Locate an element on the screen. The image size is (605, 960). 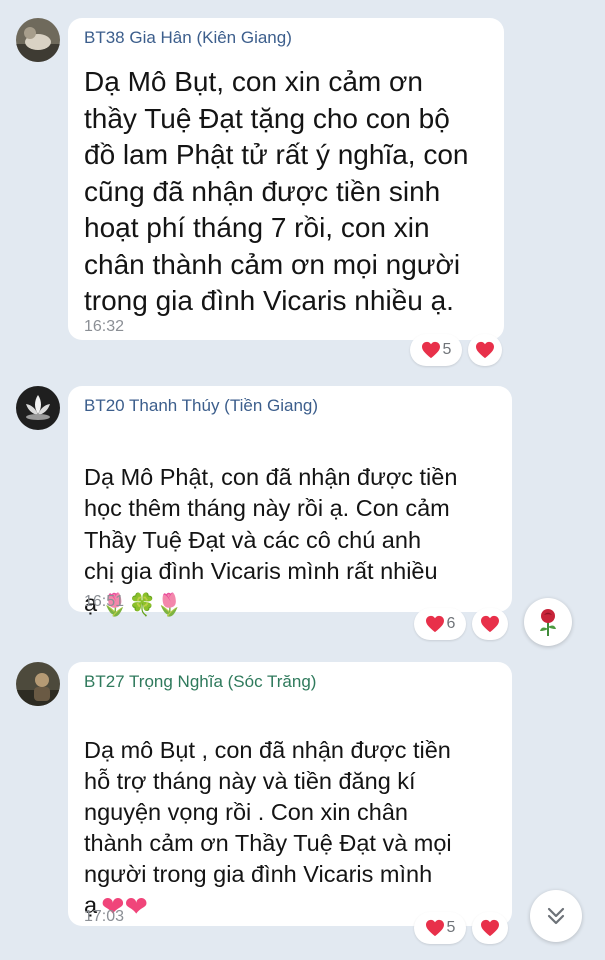
reaction-count-badge: 6 is located at coordinates (440, 624).